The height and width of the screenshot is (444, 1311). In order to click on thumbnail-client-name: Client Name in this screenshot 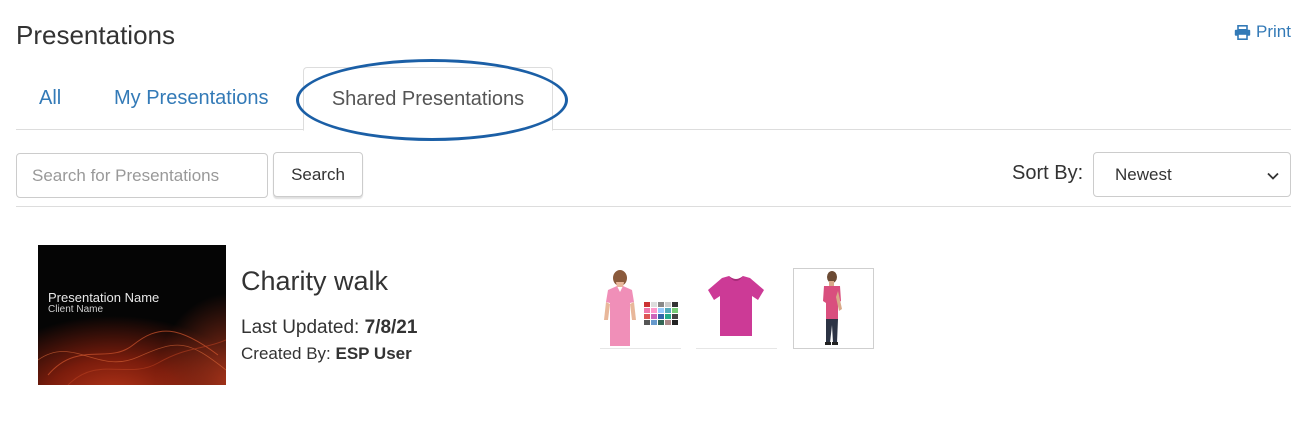, I will do `click(76, 309)`.